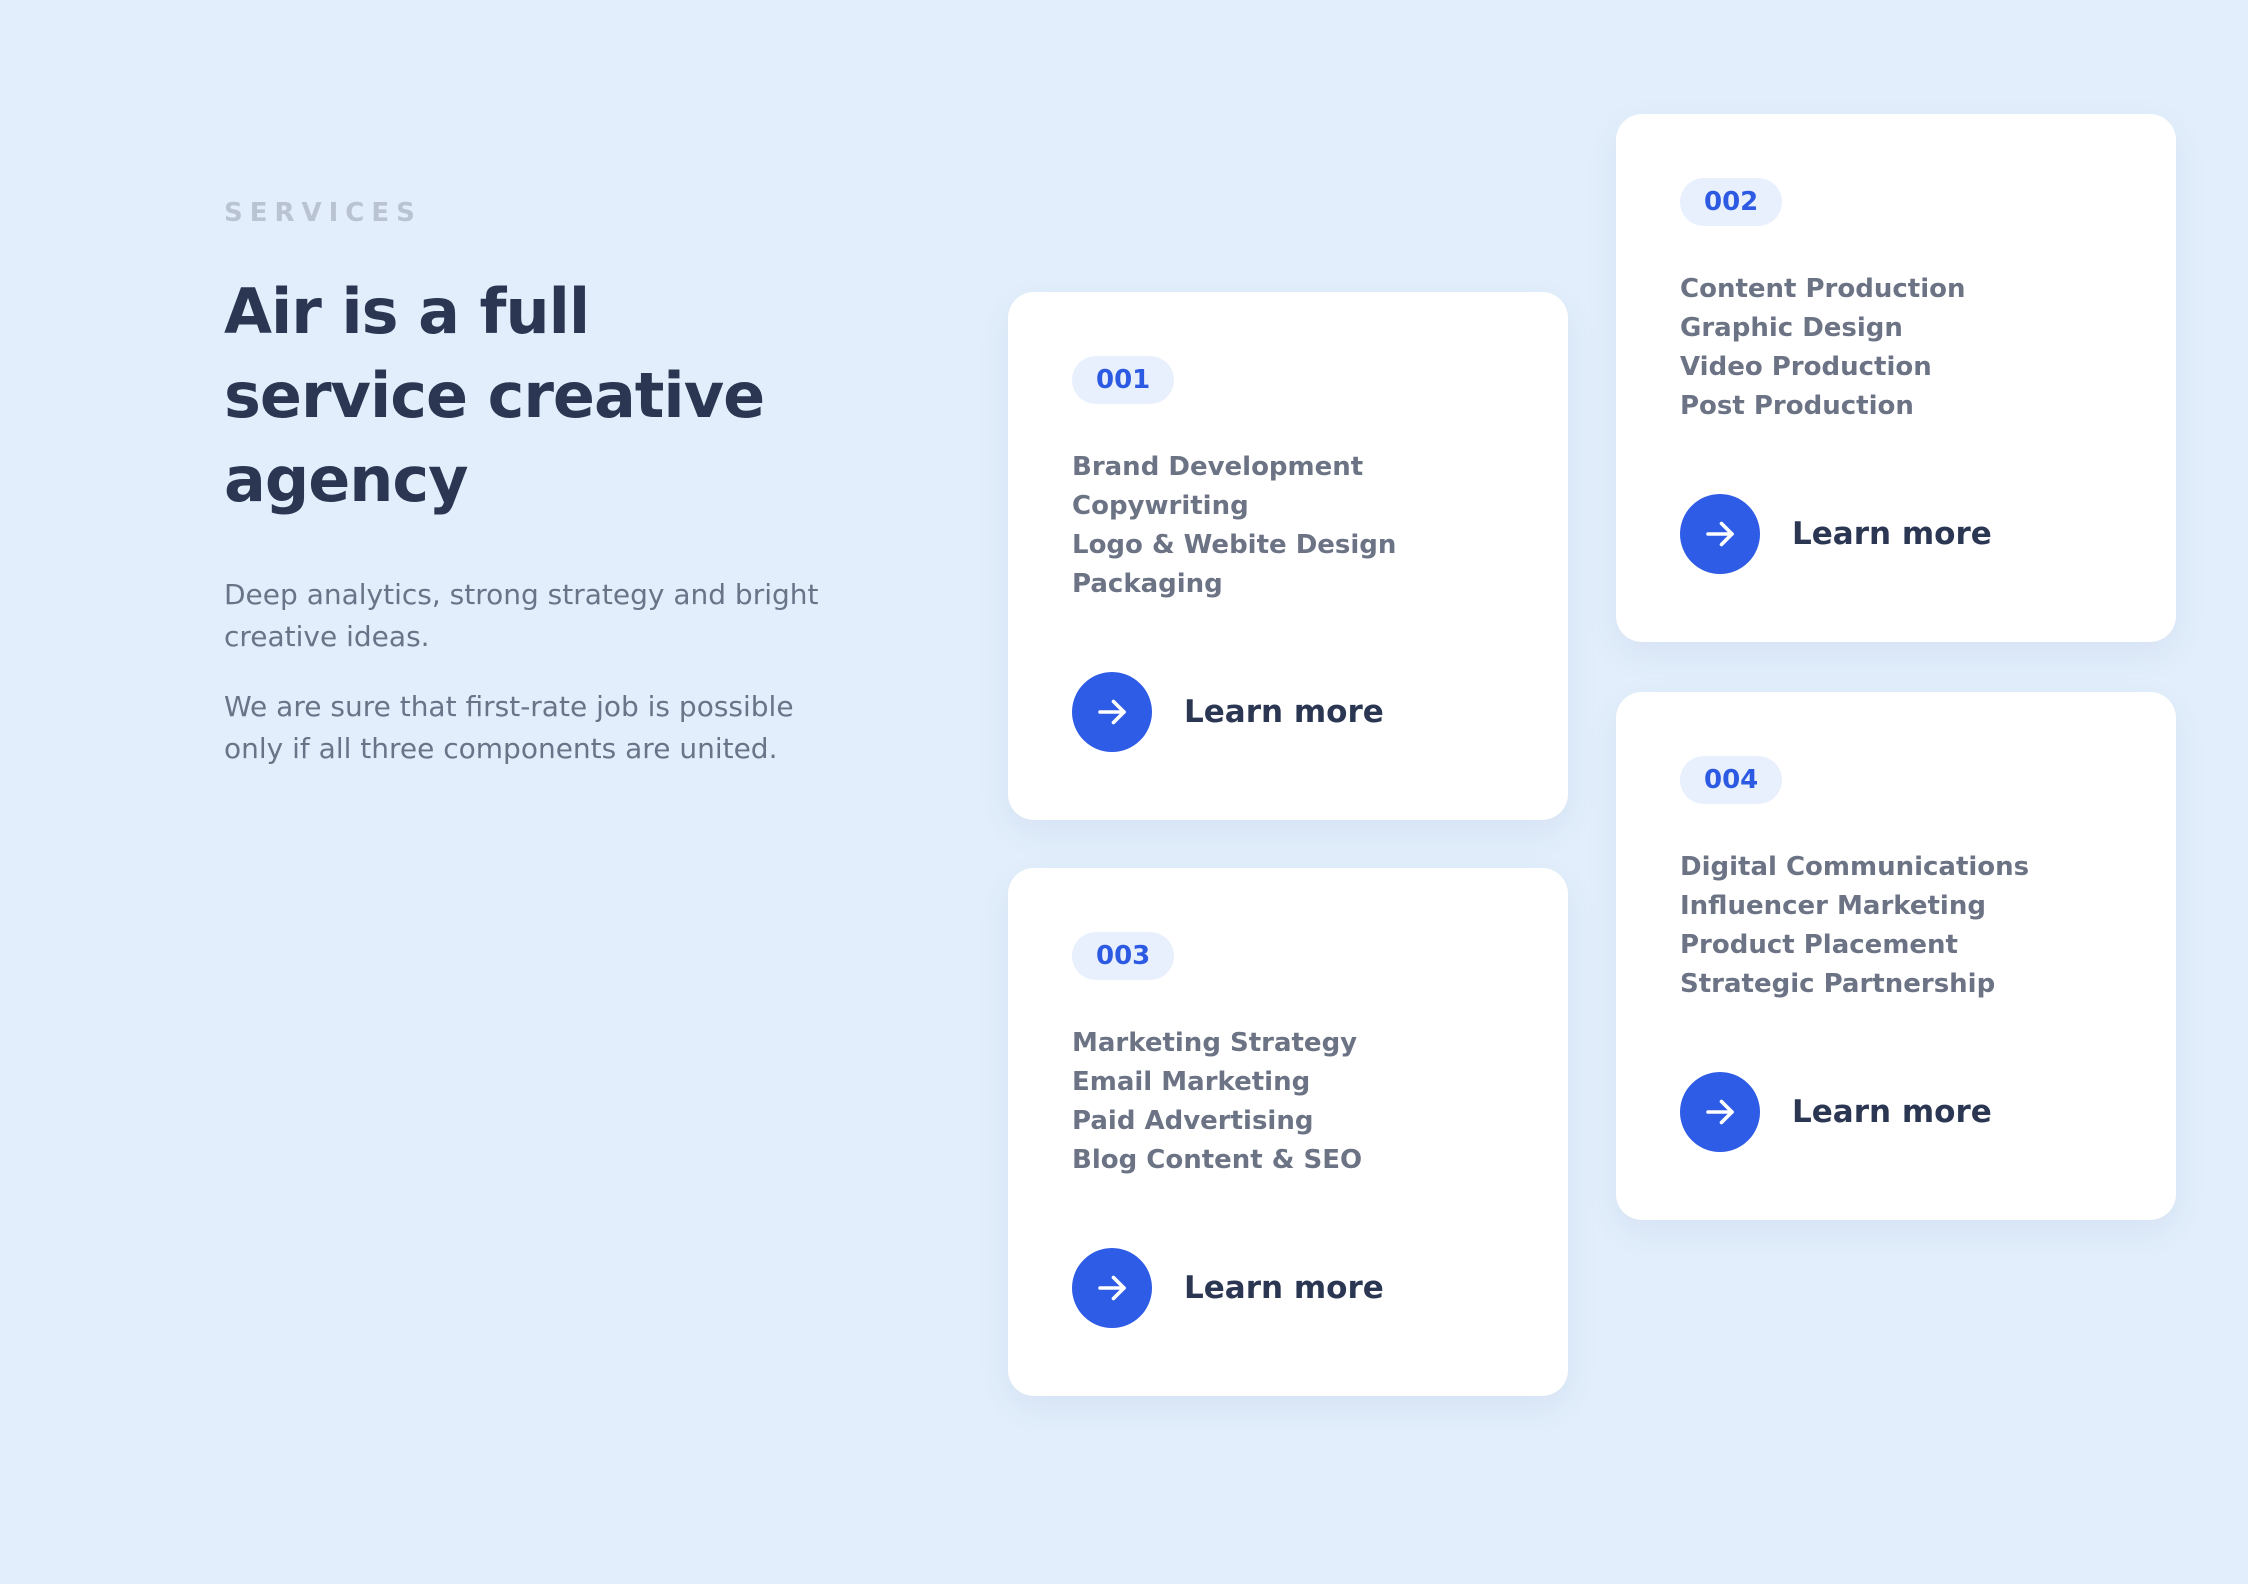 The image size is (2248, 1584). Describe the element at coordinates (1833, 906) in the screenshot. I see `service-item: Influencer Marketing` at that location.